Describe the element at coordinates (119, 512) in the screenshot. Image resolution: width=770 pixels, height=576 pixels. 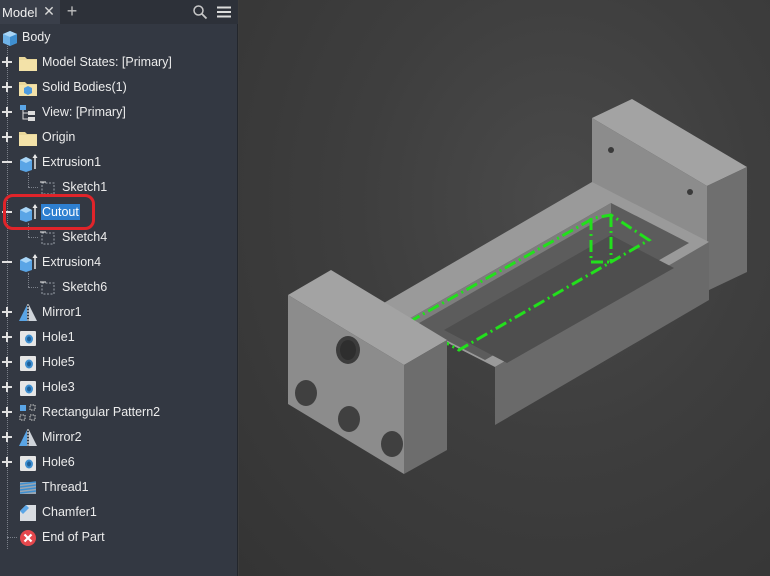
I see `tree-item-chamfer1: Chamfer1` at that location.